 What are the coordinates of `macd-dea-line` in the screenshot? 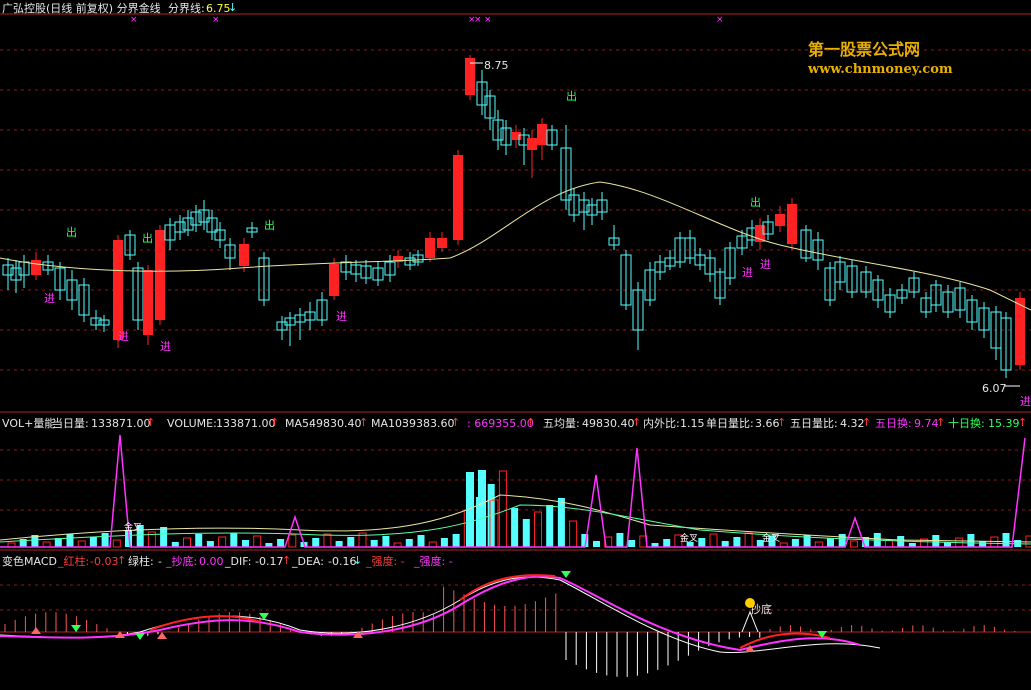 It's located at (430, 613).